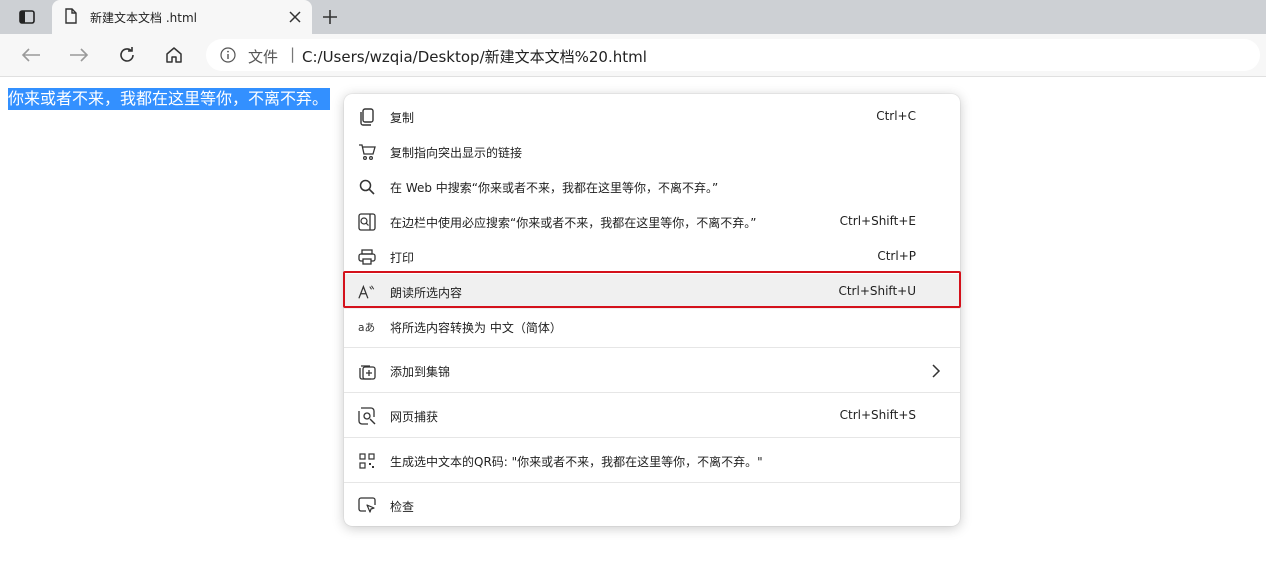  I want to click on close-icon, so click(295, 17).